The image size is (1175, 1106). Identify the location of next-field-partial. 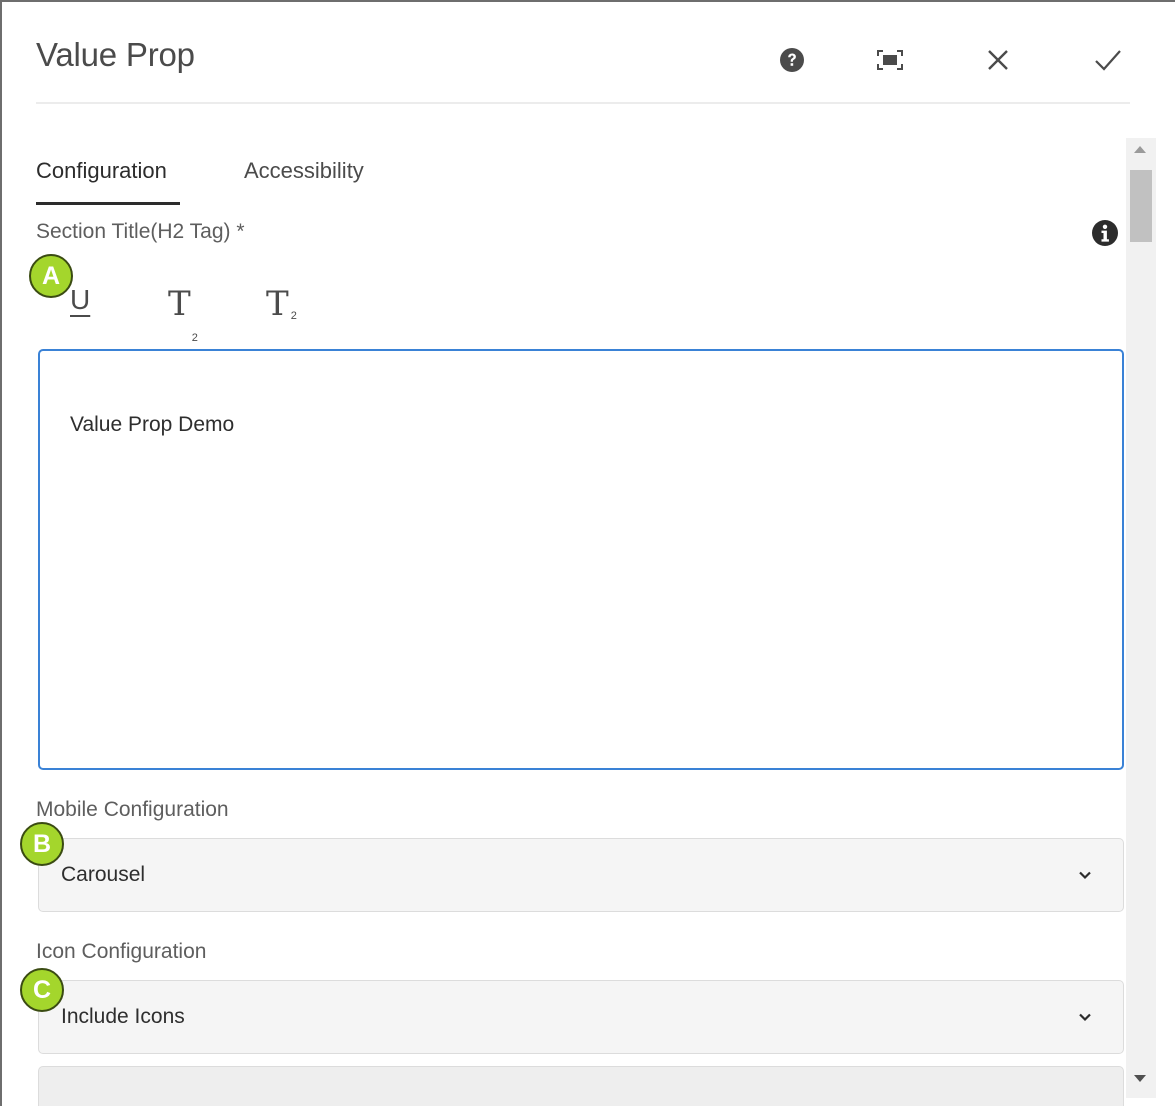
(581, 1086).